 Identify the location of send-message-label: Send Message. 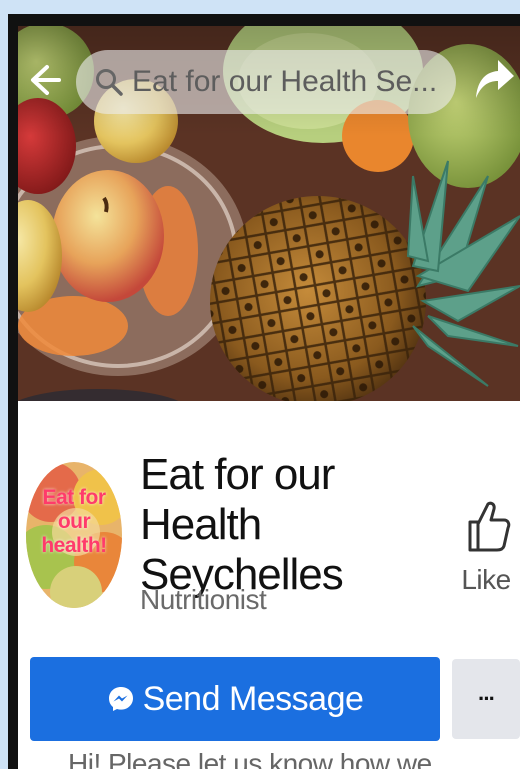
(253, 698).